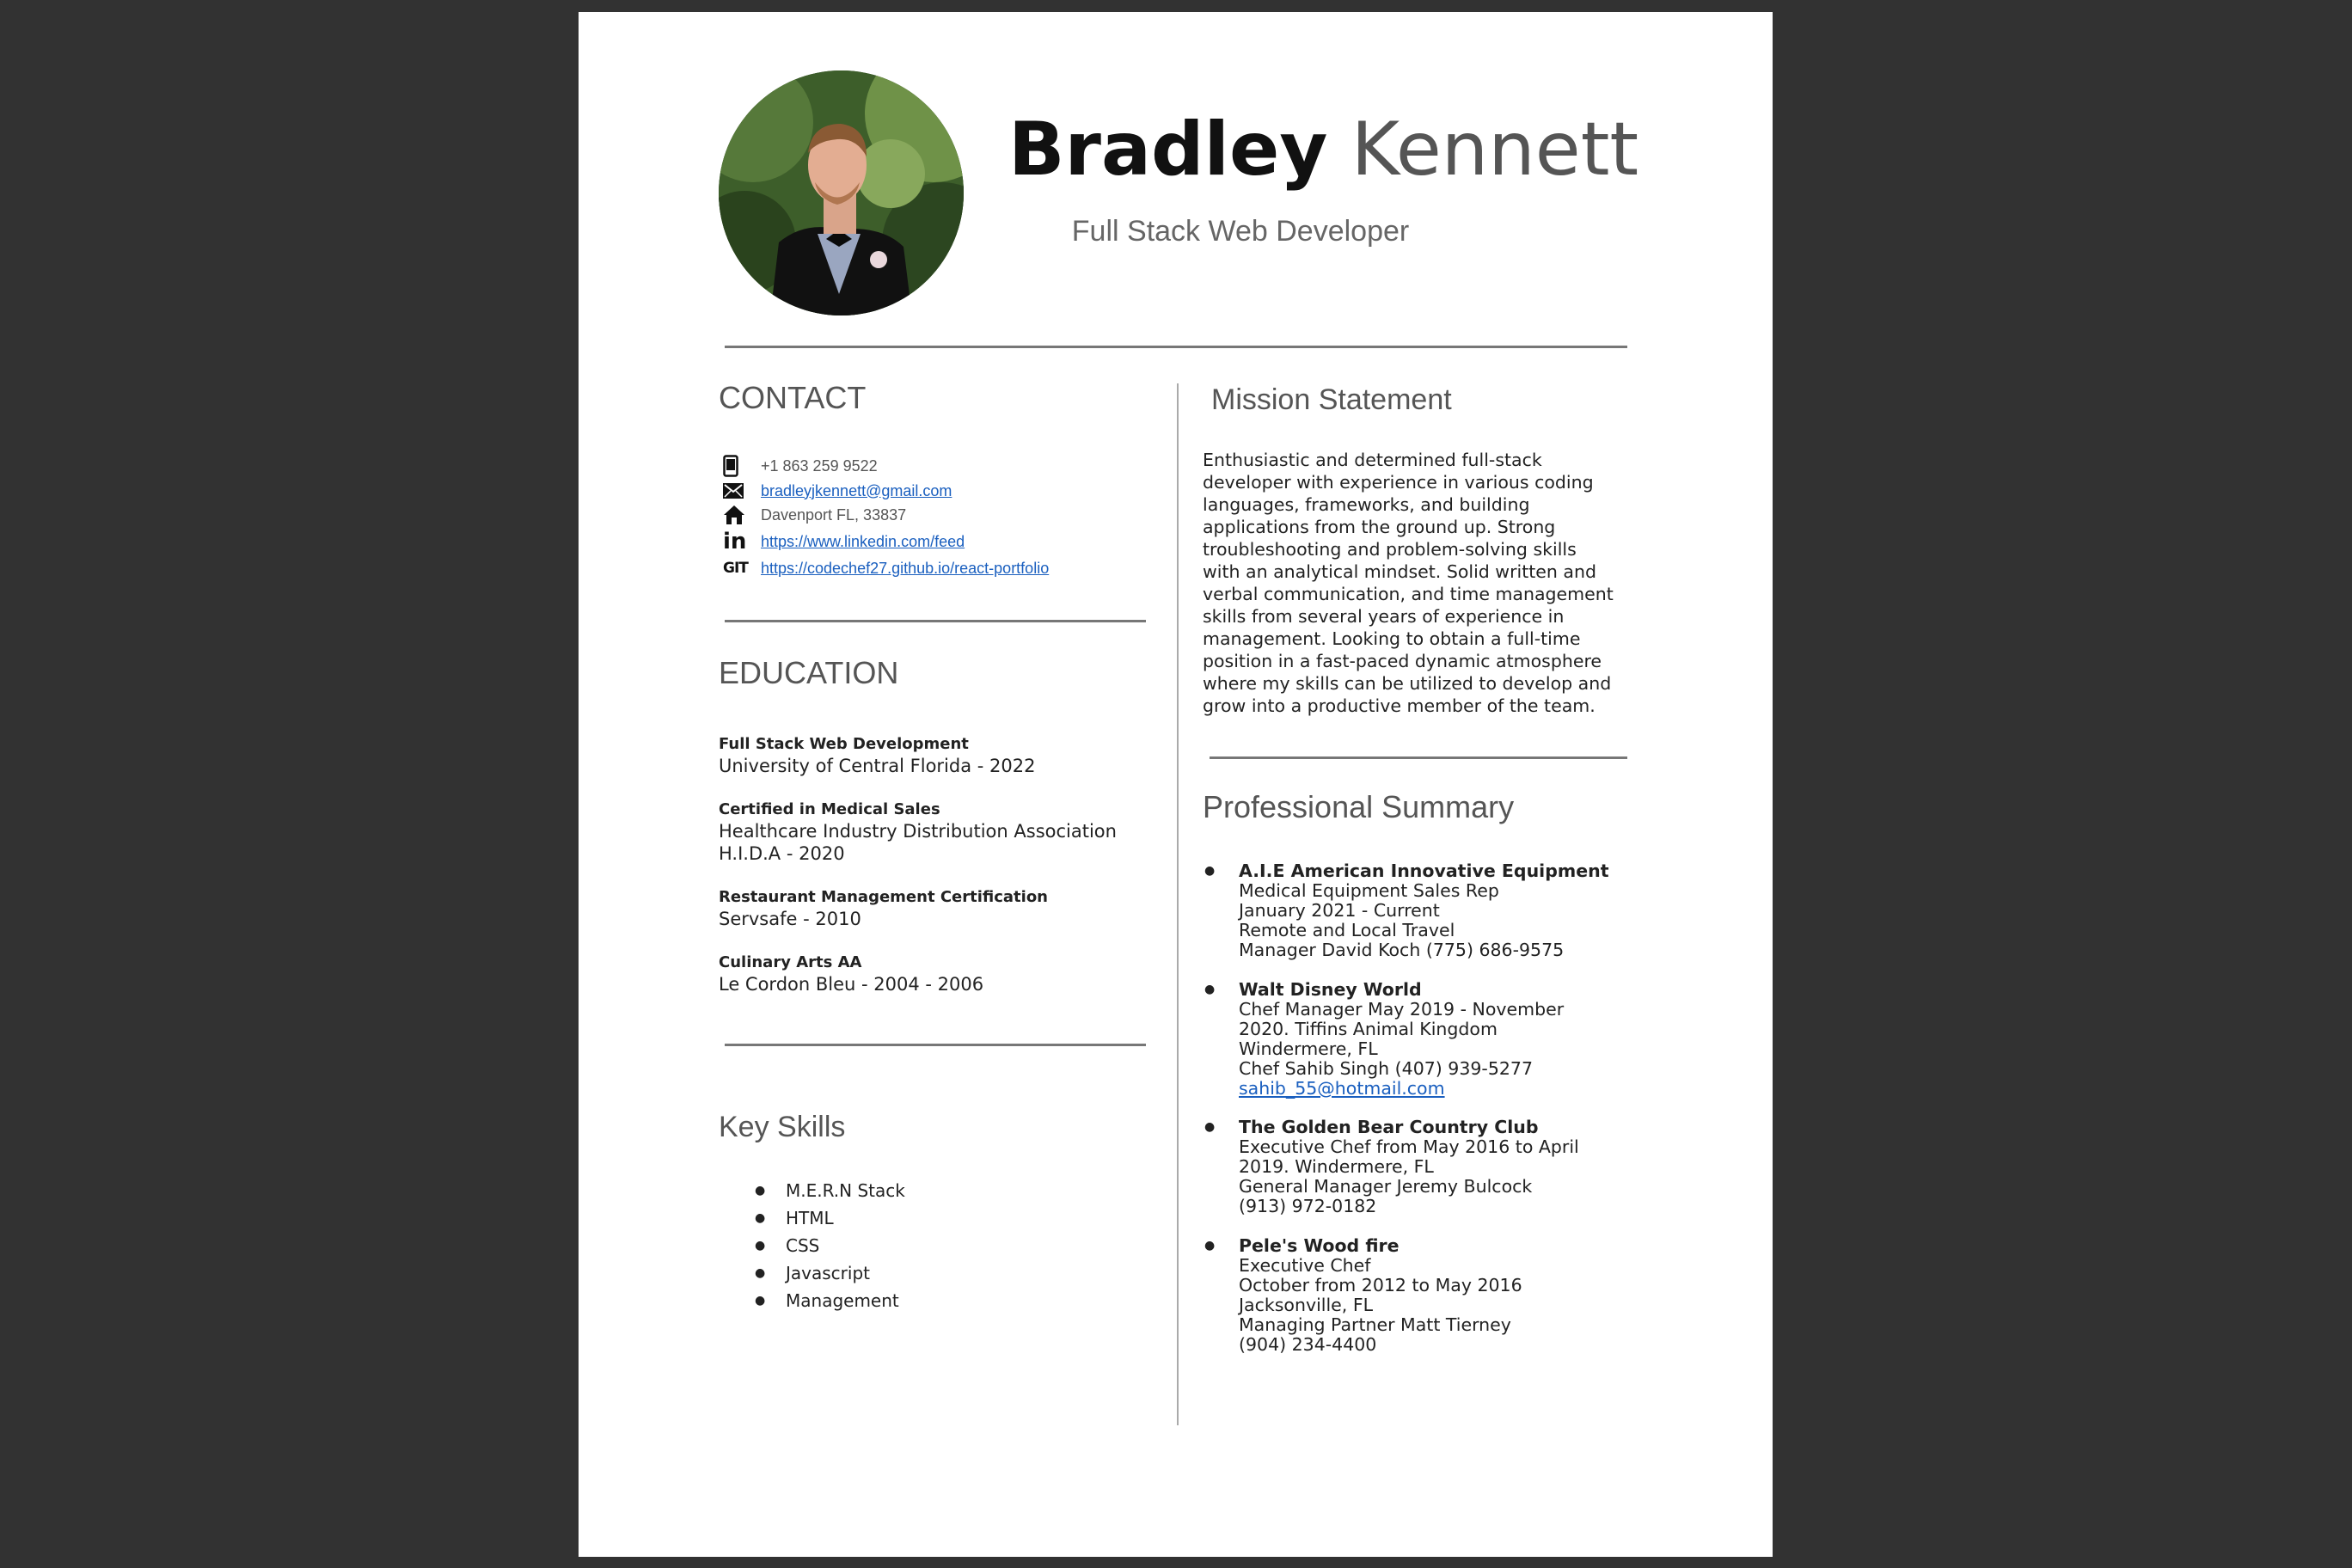 The height and width of the screenshot is (1568, 2352). Describe the element at coordinates (1308, 1048) in the screenshot. I see `job-detail: Windermere, FL` at that location.